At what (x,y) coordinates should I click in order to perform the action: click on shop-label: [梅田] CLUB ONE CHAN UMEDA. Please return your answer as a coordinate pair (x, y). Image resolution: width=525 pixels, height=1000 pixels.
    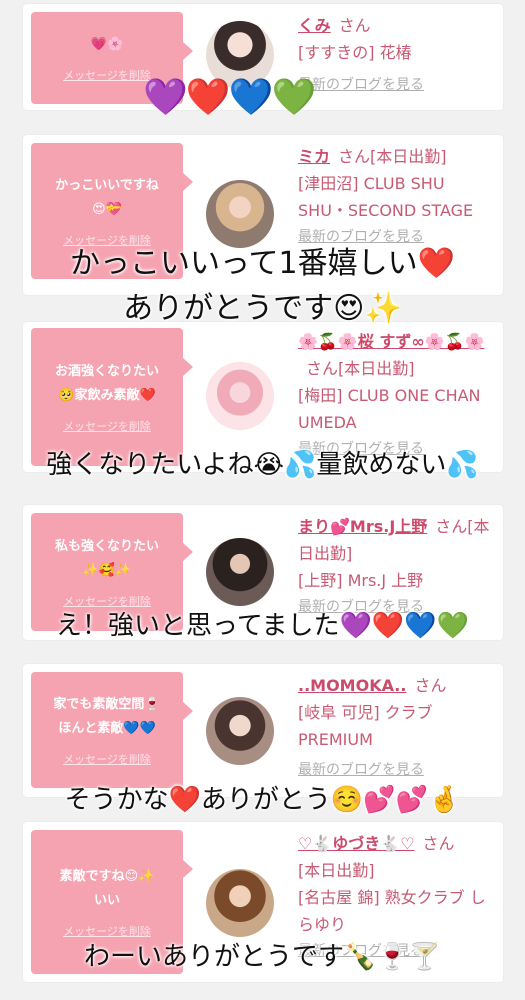
    Looking at the image, I should click on (389, 409).